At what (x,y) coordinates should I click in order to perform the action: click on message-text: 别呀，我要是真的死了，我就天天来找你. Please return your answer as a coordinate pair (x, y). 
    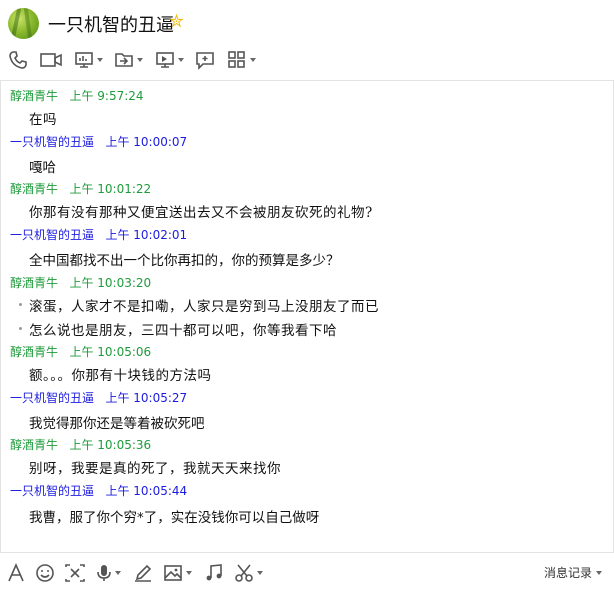
    Looking at the image, I should click on (155, 469).